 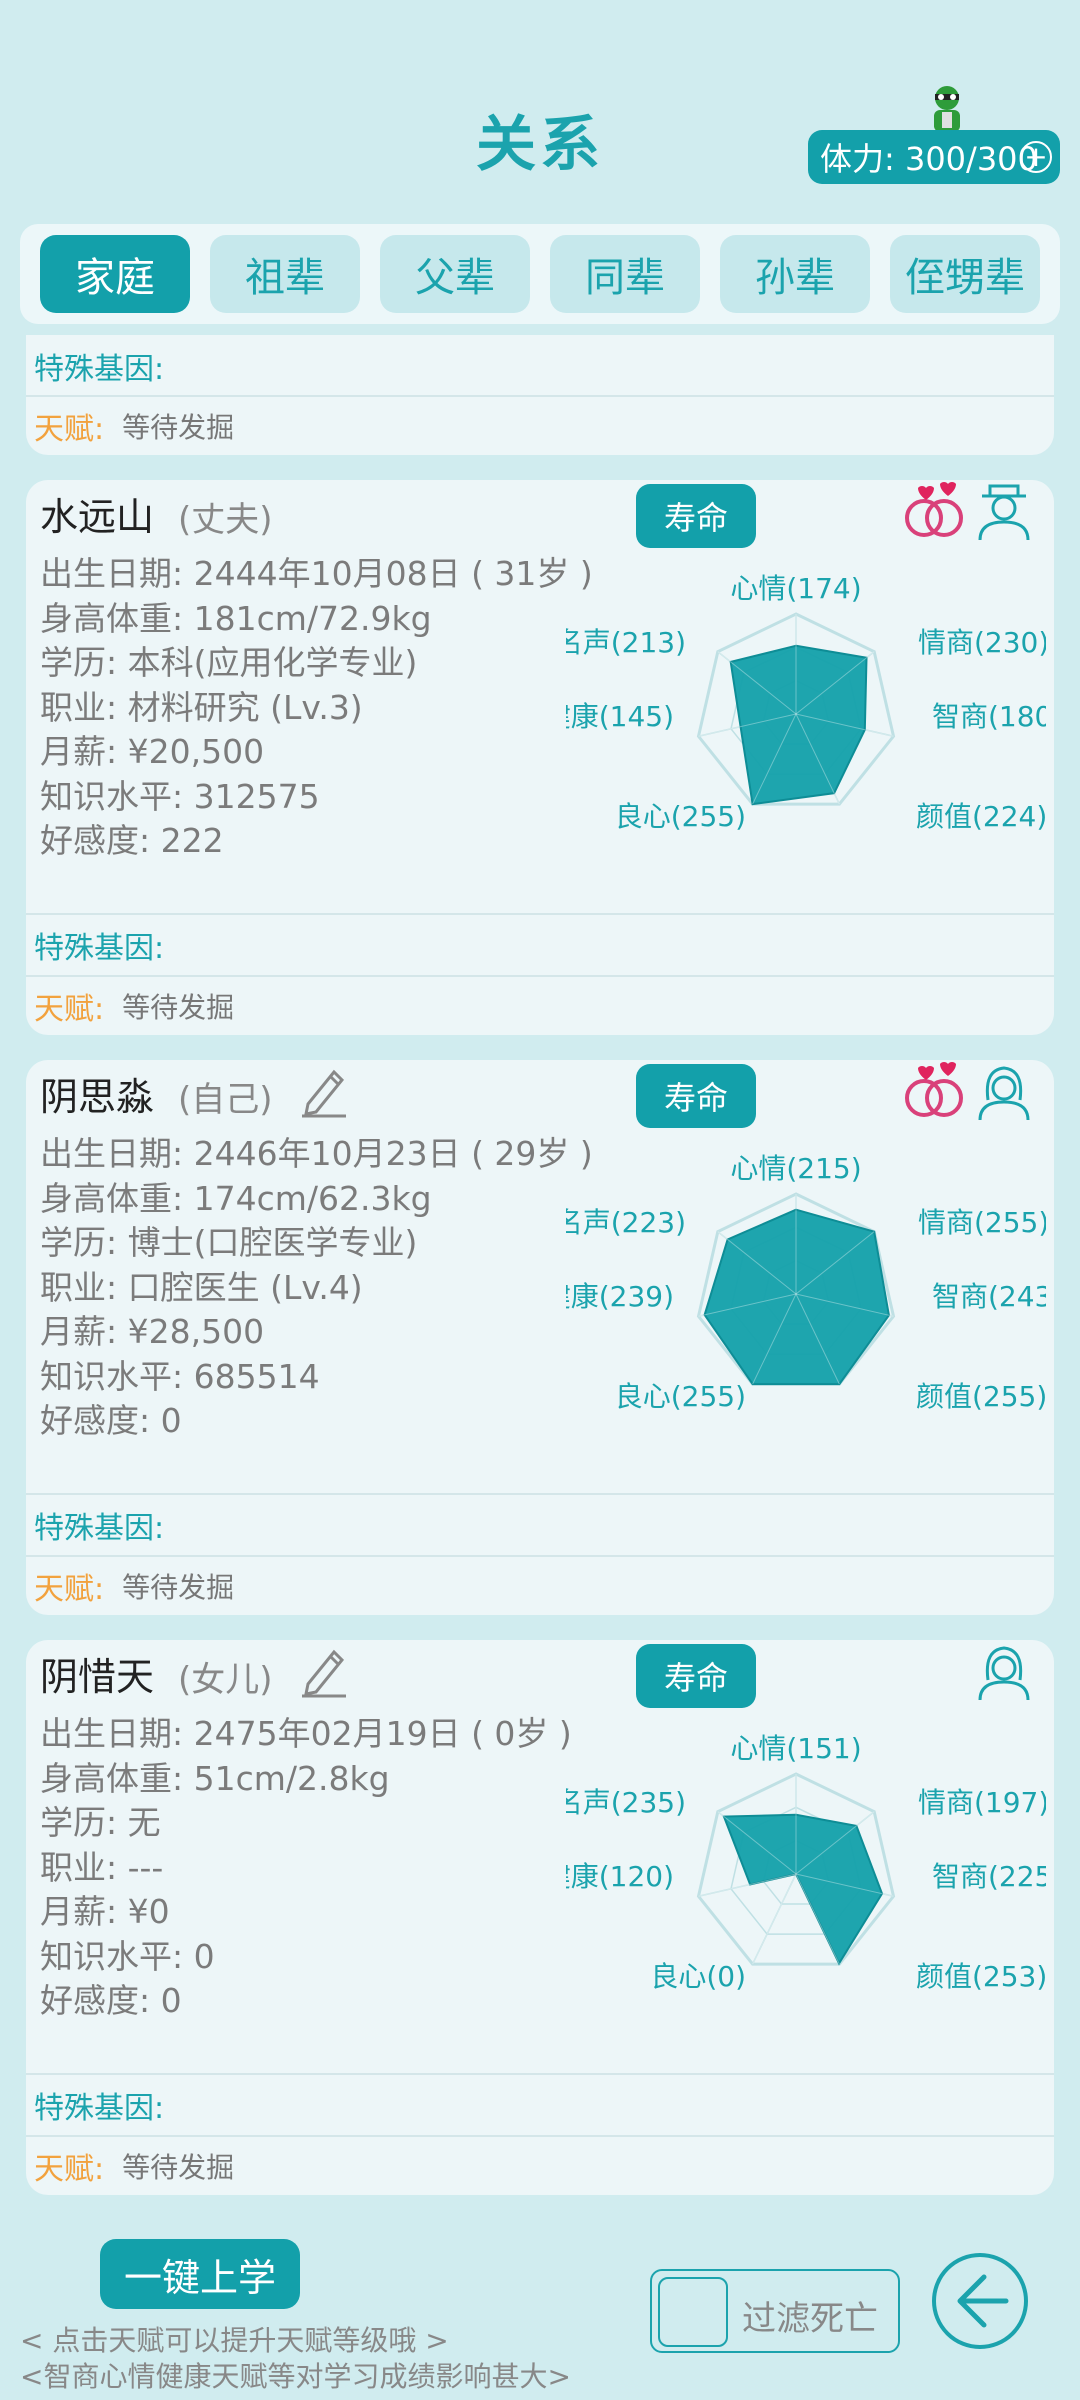 What do you see at coordinates (620, 1296) in the screenshot?
I see `radar-label: 健康(239)` at bounding box center [620, 1296].